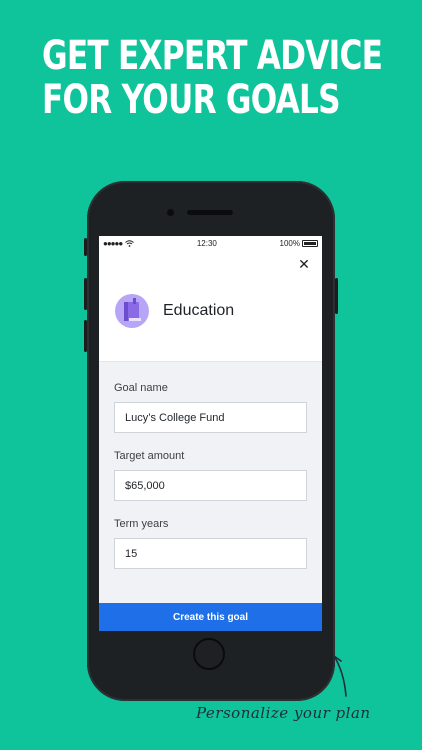 Image resolution: width=422 pixels, height=750 pixels. Describe the element at coordinates (210, 417) in the screenshot. I see `goal-name-input: Lucy’s College Fund` at that location.